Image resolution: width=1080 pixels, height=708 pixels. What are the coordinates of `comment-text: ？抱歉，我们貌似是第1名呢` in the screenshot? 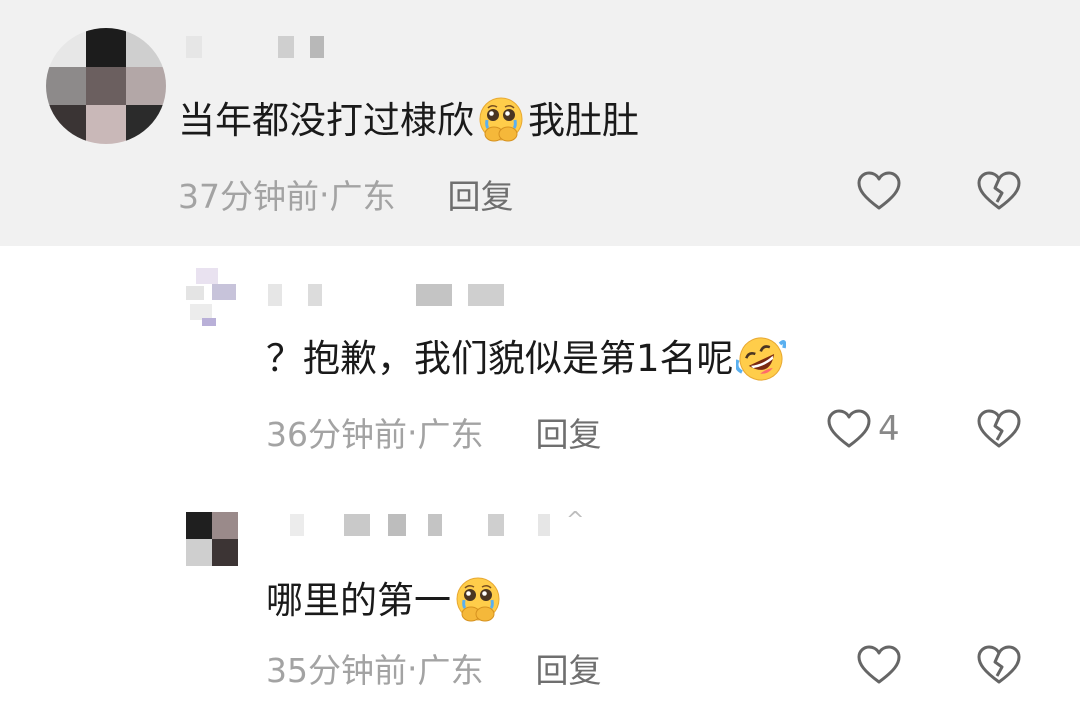 It's located at (527, 359).